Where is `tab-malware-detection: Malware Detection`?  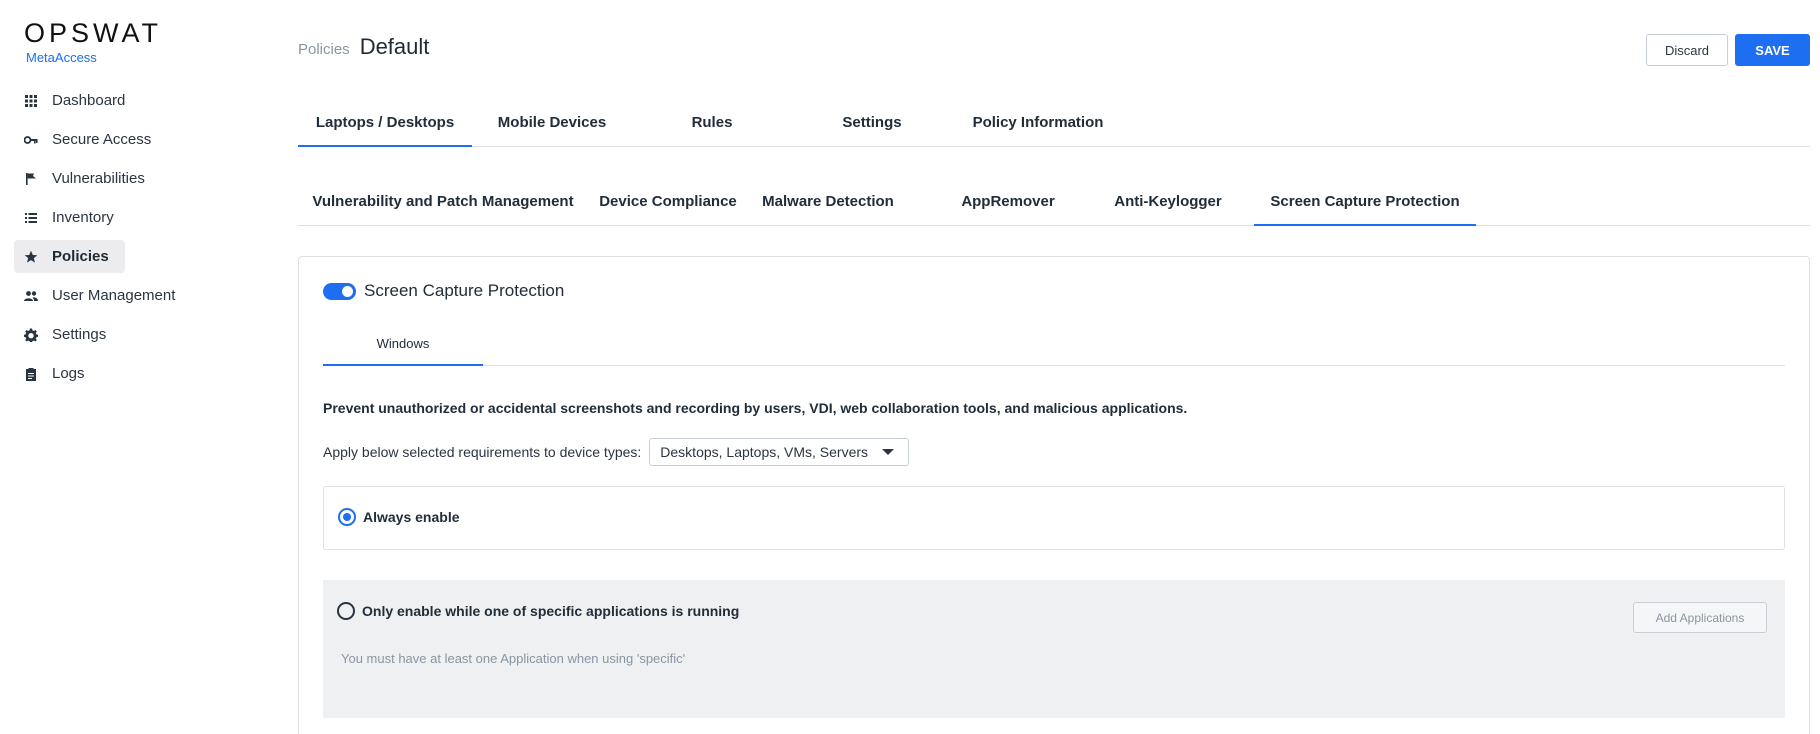
tab-malware-detection: Malware Detection is located at coordinates (828, 204).